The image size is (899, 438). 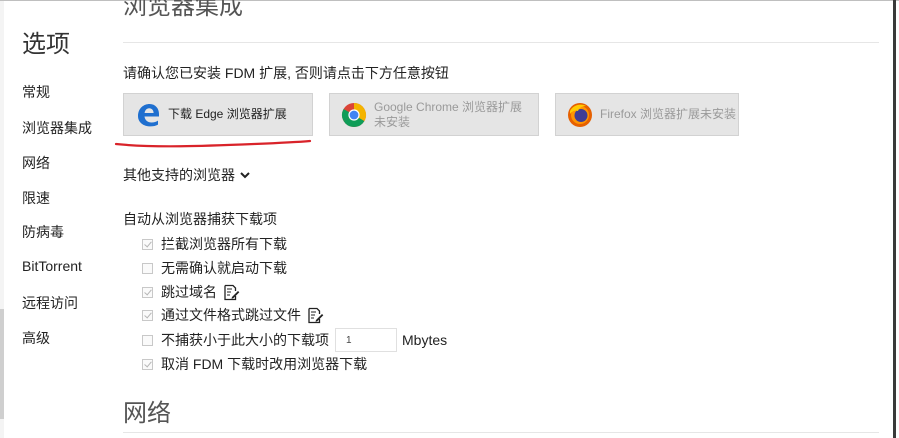 I want to click on checkbox-skip-file-types, so click(x=147, y=315).